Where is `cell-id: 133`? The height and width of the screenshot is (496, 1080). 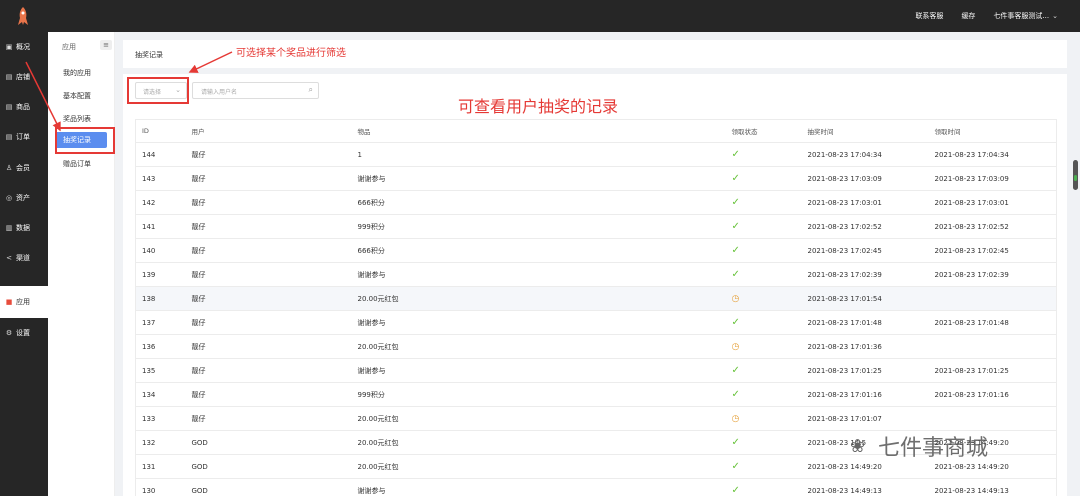
cell-id: 133 is located at coordinates (160, 418).